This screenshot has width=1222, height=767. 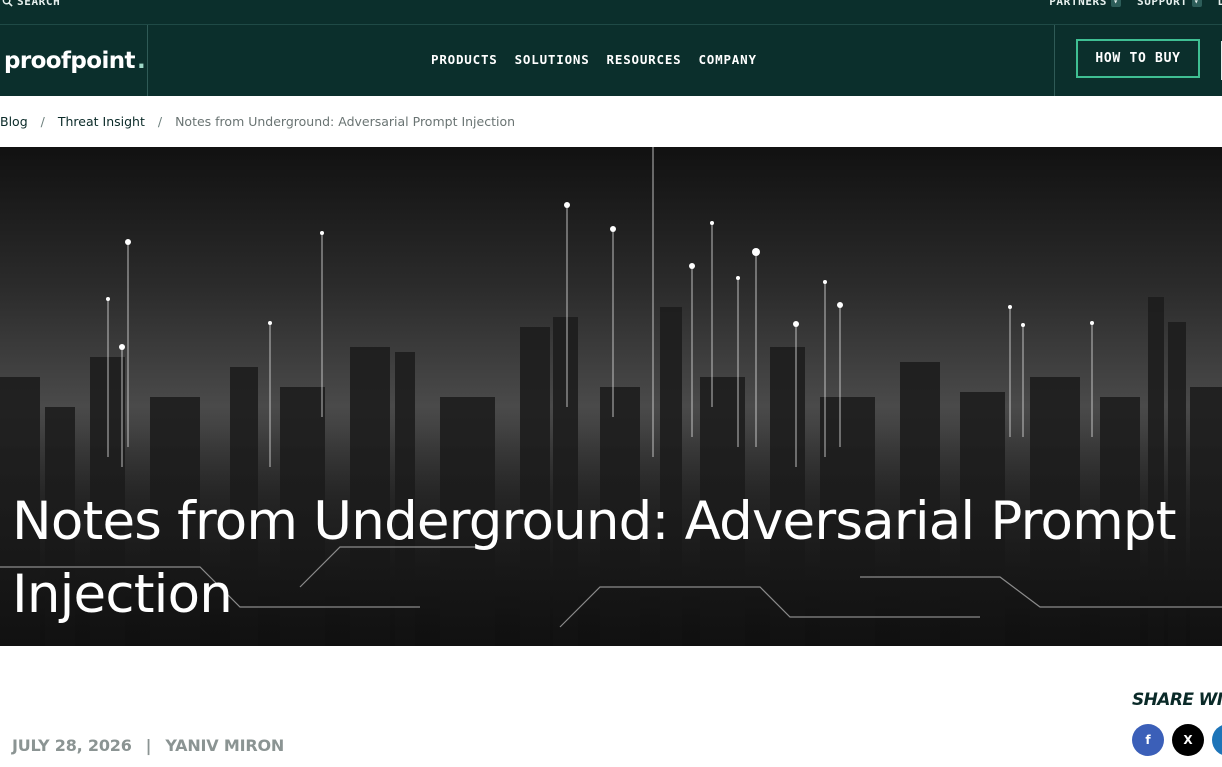 What do you see at coordinates (39, 4) in the screenshot?
I see `search-label: SEARCH` at bounding box center [39, 4].